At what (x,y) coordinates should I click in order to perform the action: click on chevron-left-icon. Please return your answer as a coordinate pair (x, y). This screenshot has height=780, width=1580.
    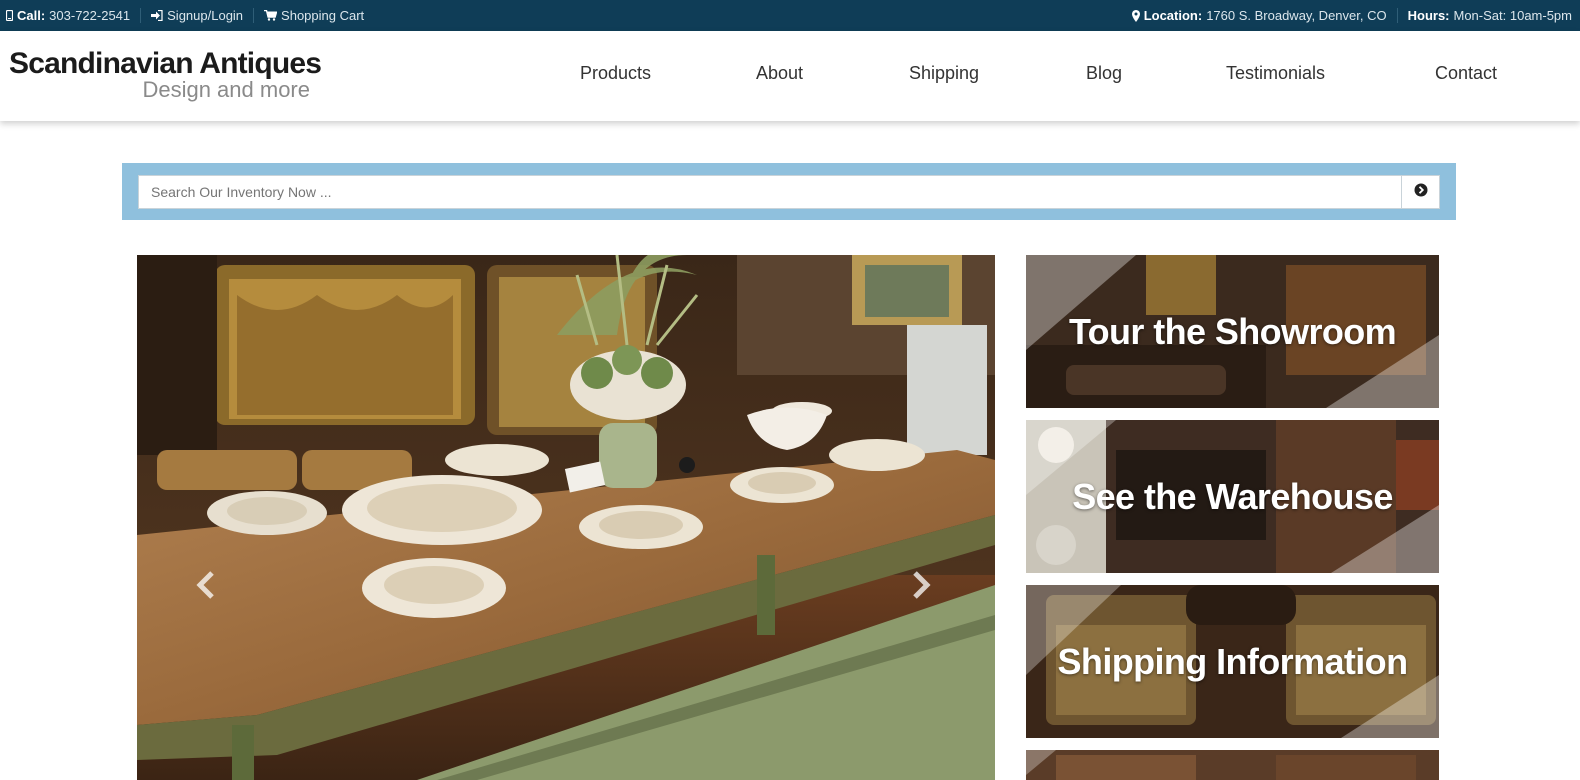
    Looking at the image, I should click on (206, 590).